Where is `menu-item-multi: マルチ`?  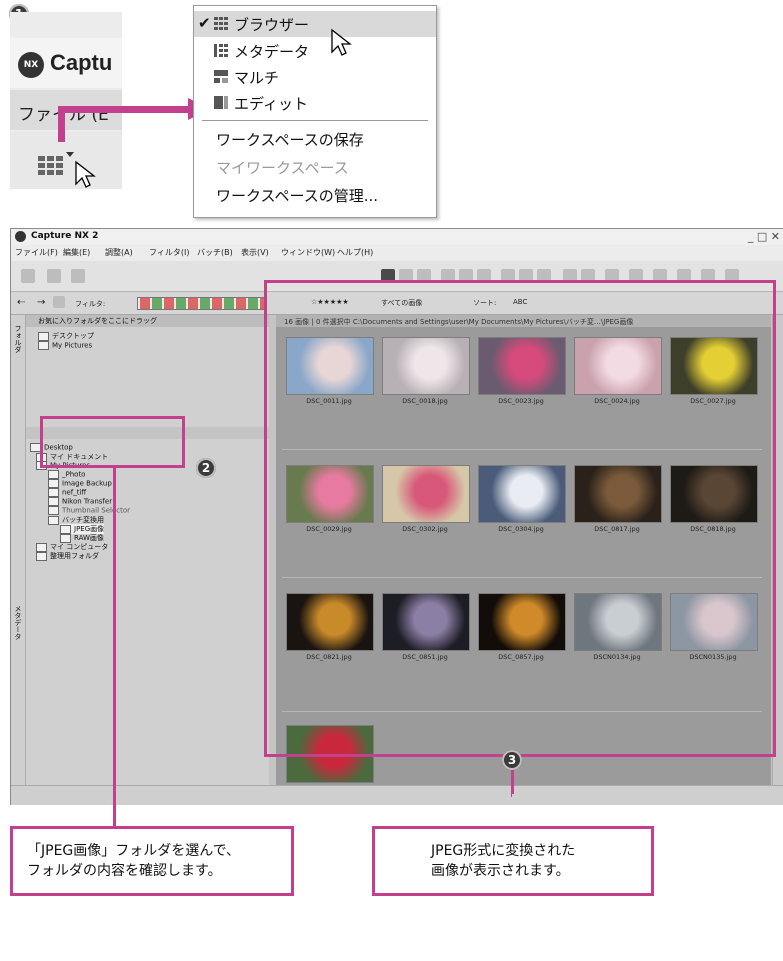
menu-item-multi: マルチ is located at coordinates (315, 77).